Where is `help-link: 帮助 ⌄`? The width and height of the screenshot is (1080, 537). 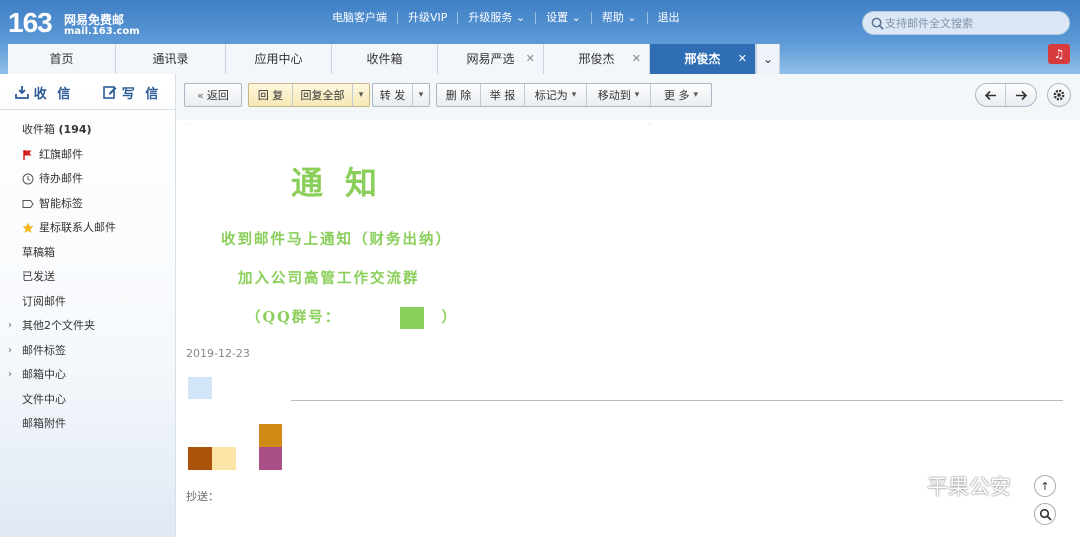 help-link: 帮助 ⌄ is located at coordinates (620, 18).